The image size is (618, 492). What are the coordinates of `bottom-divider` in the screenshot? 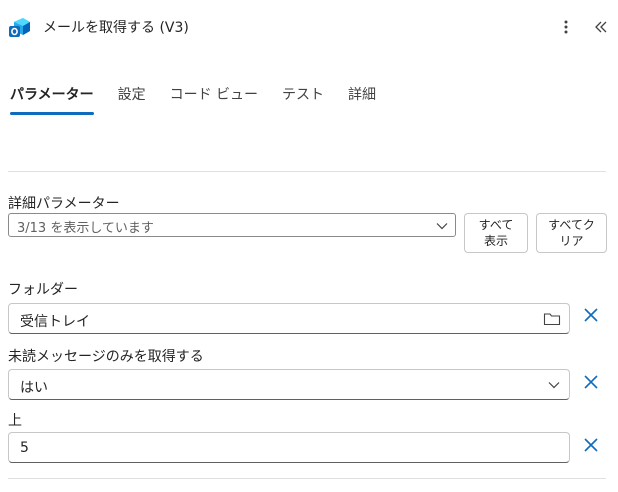 It's located at (307, 478).